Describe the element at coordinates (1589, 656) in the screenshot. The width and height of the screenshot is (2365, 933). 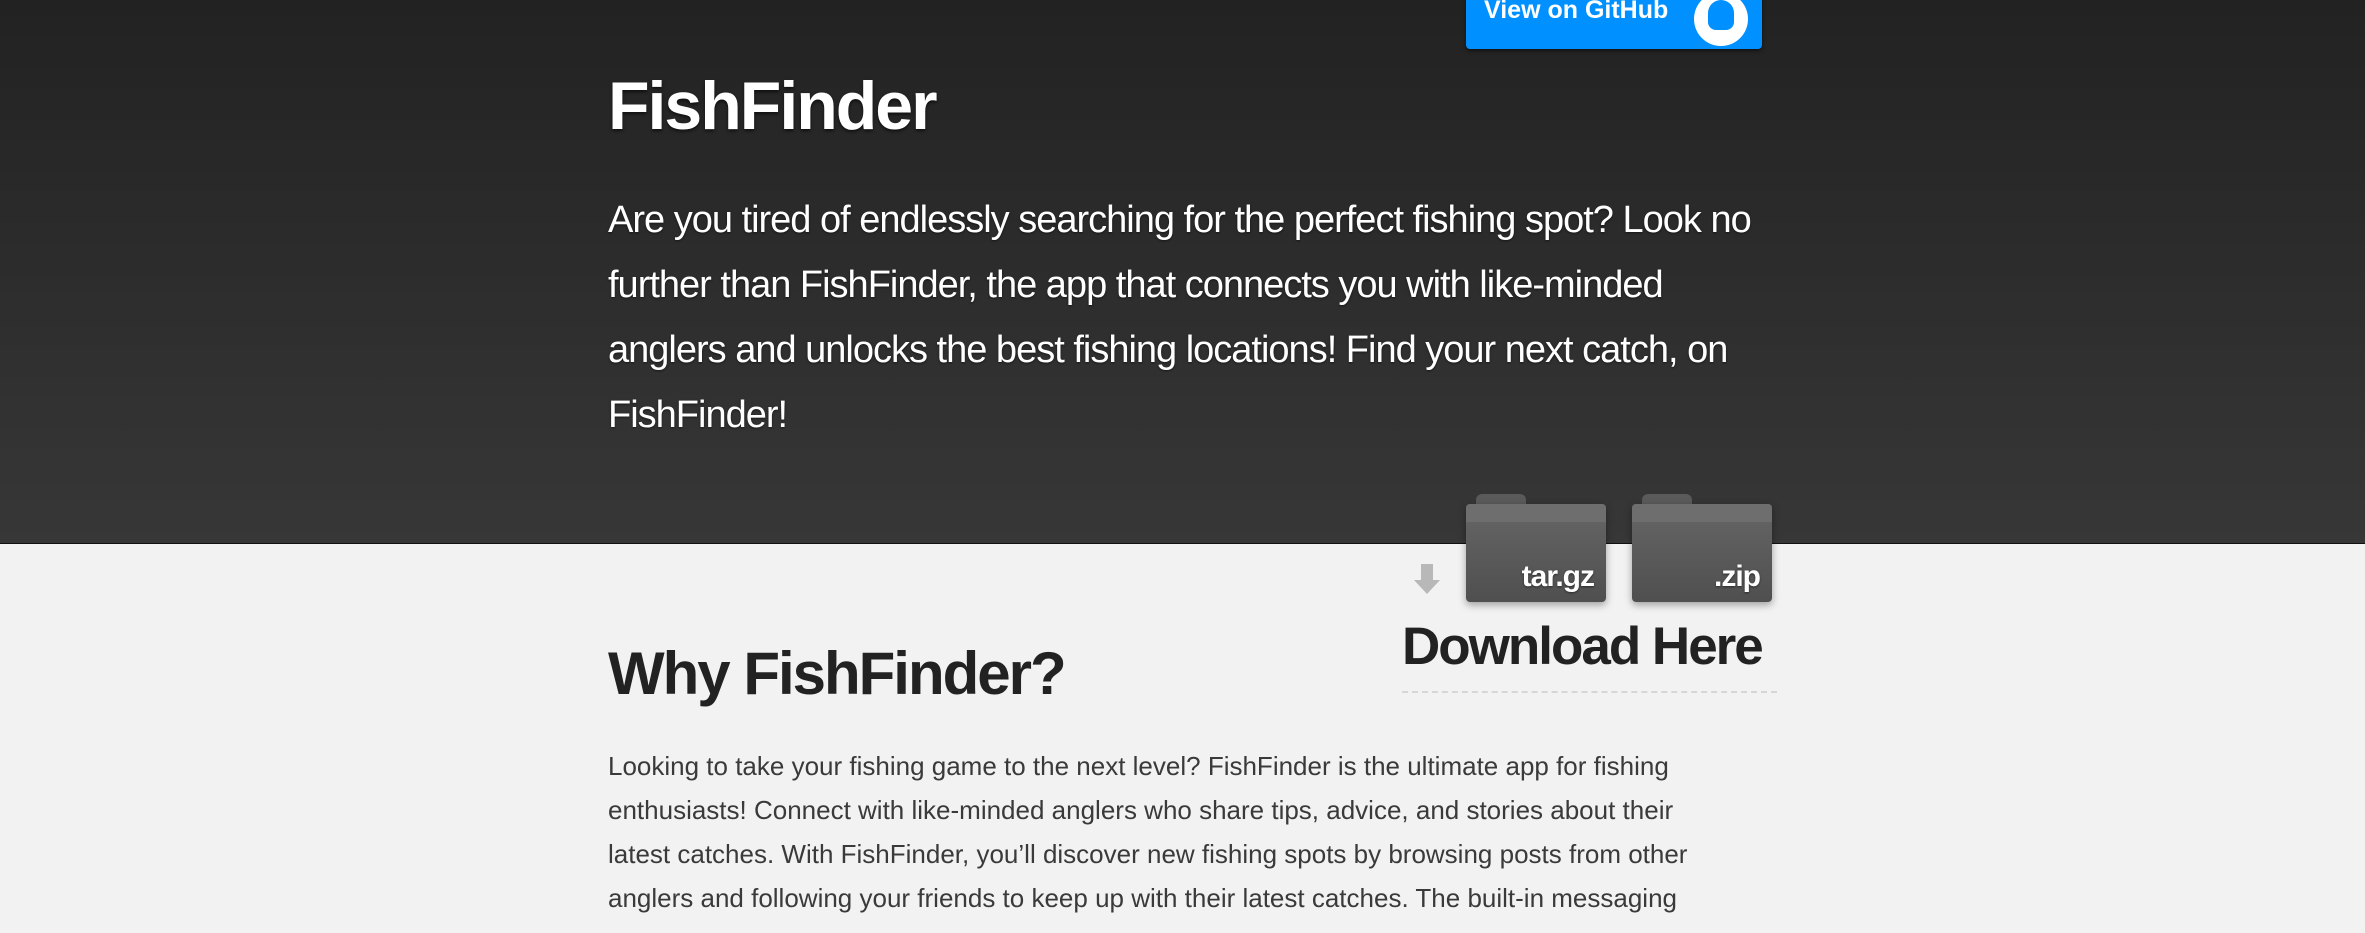
I see `download-heading: Download Here` at that location.